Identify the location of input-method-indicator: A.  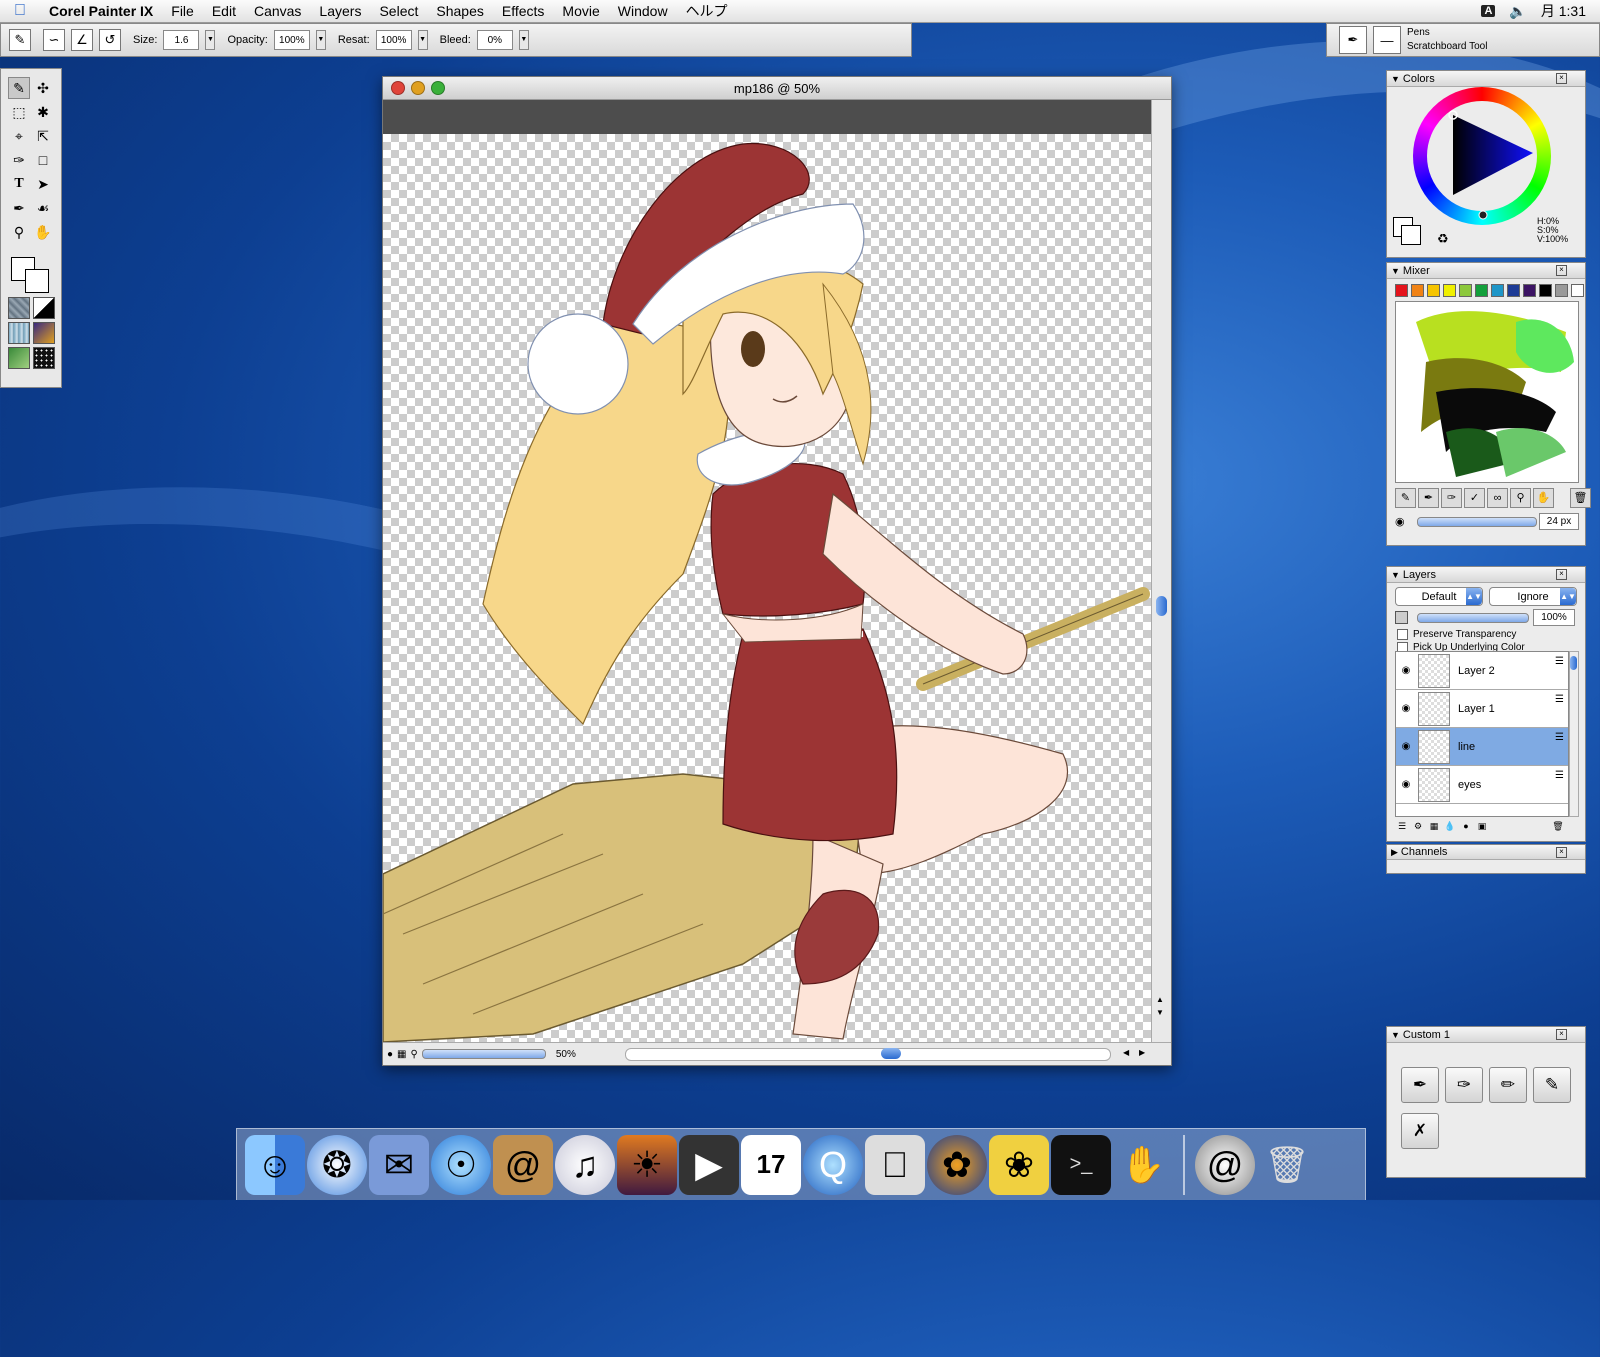
(1488, 11).